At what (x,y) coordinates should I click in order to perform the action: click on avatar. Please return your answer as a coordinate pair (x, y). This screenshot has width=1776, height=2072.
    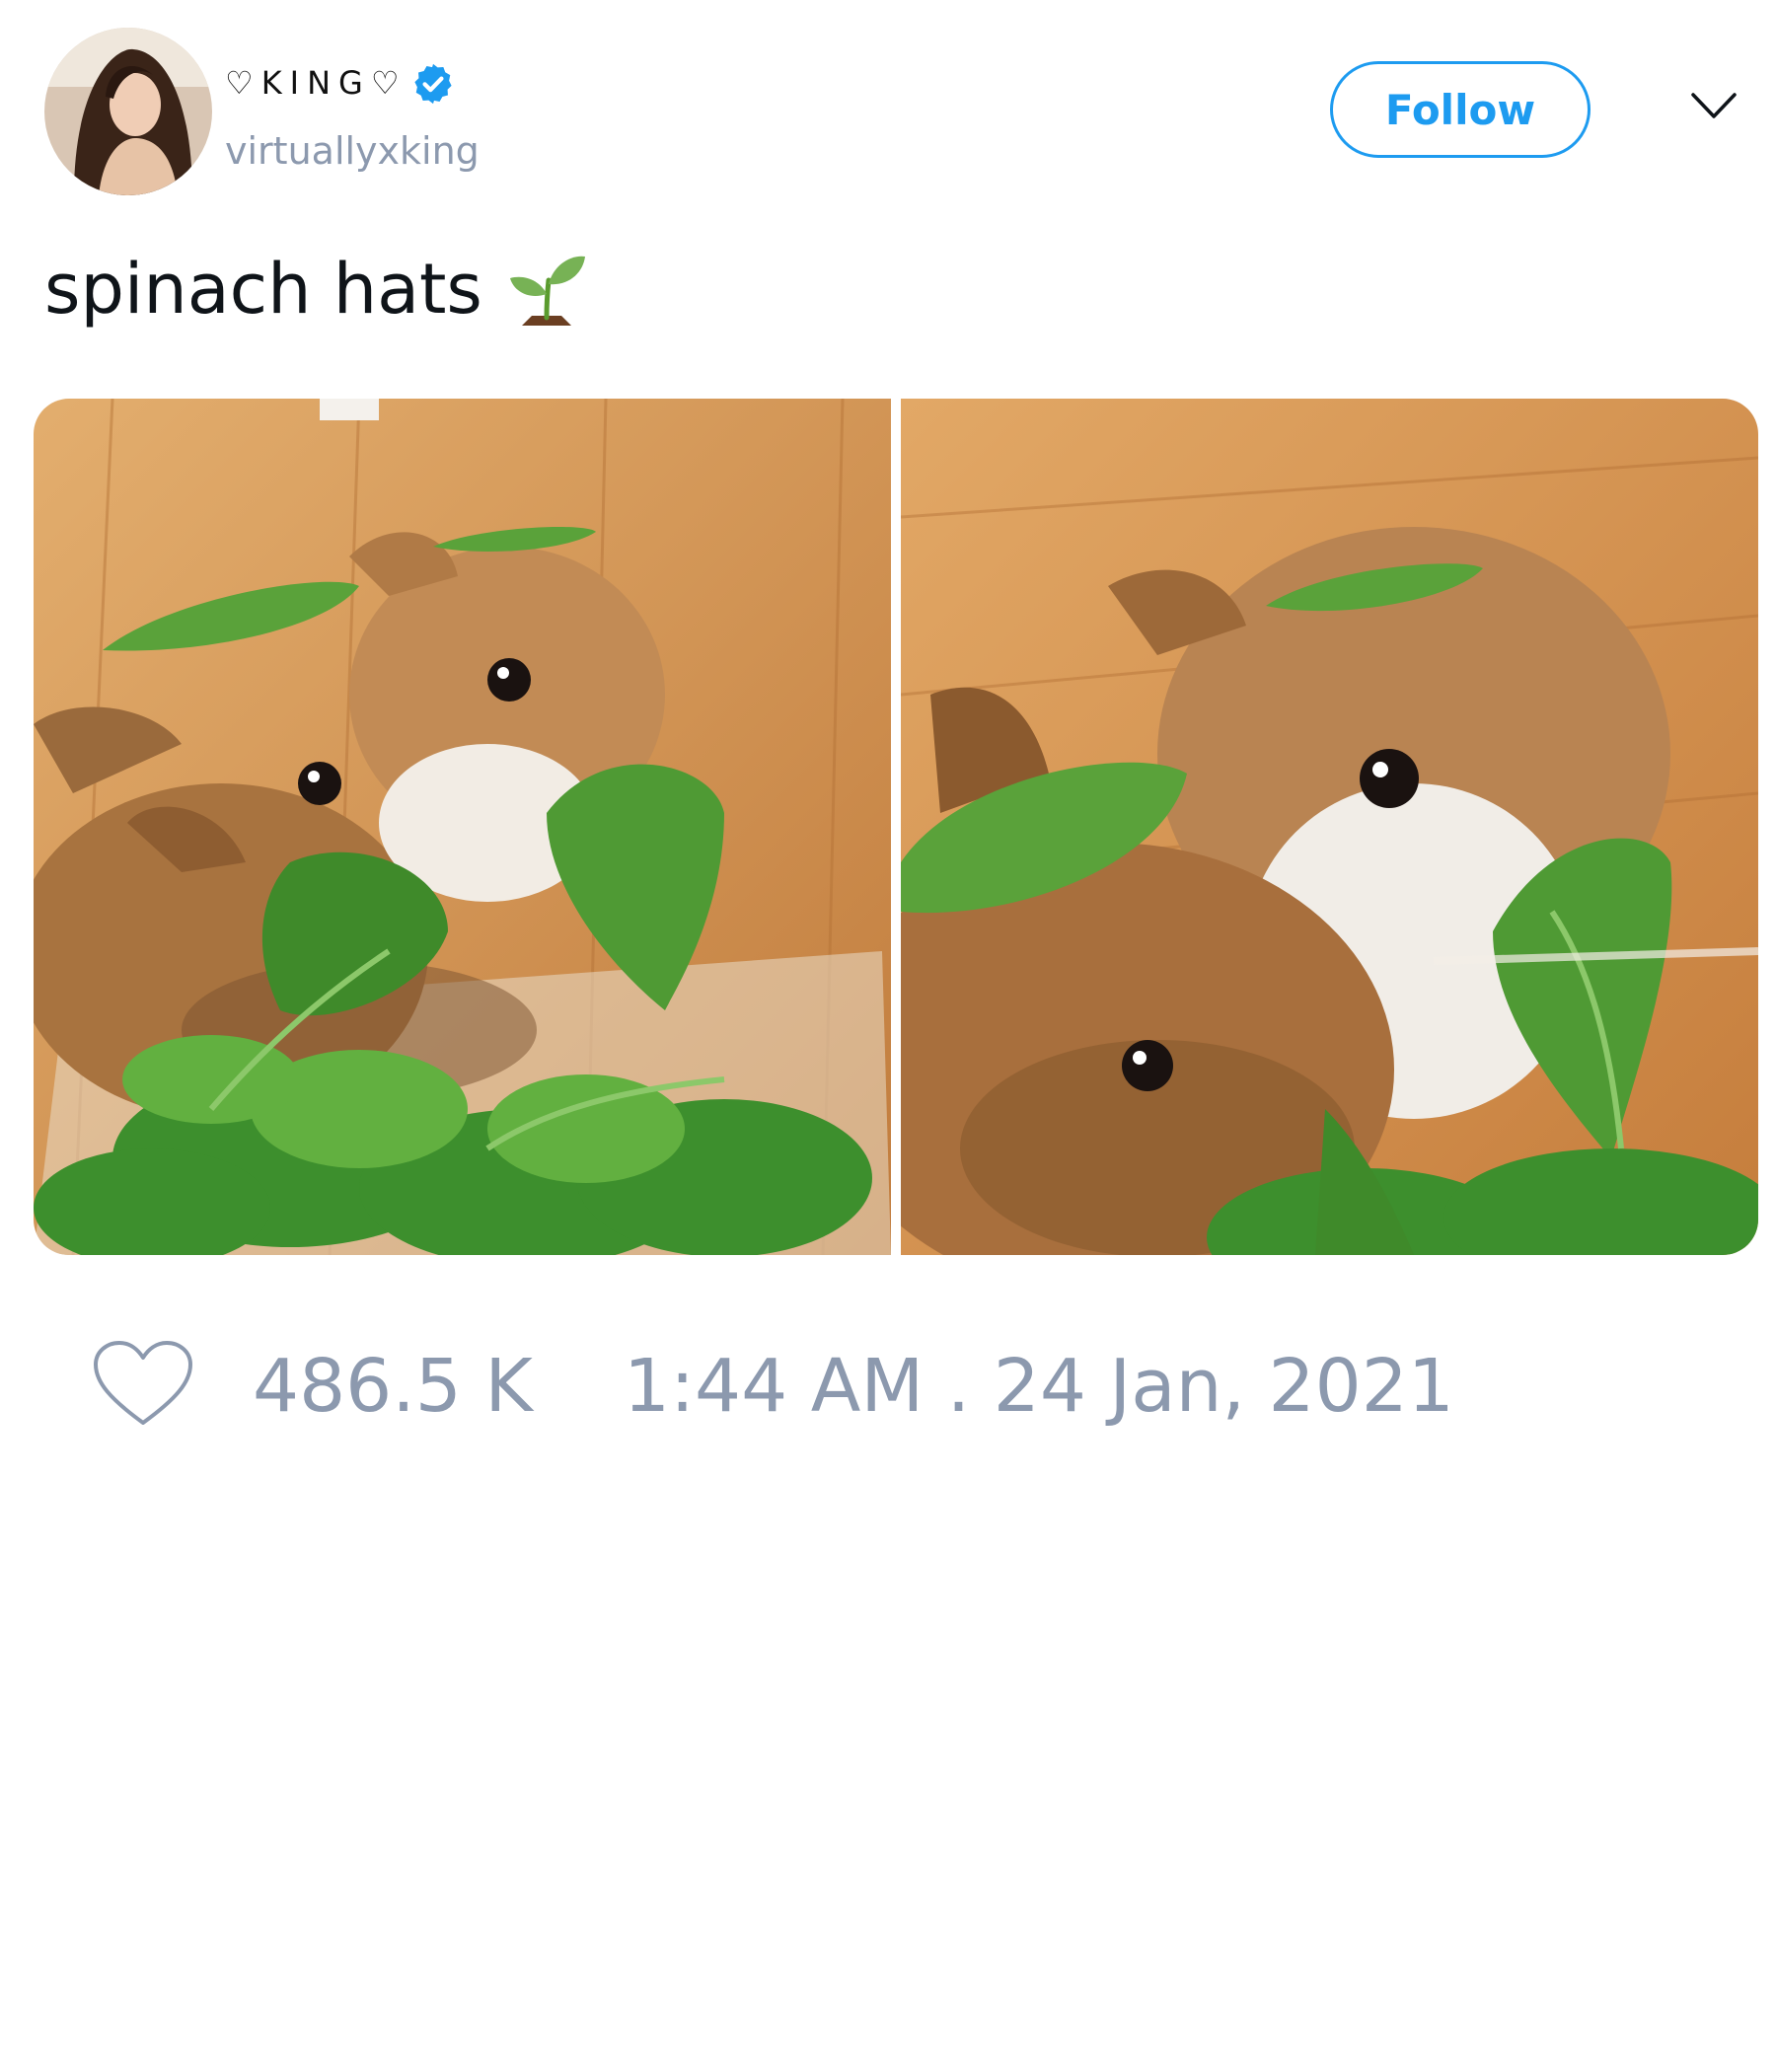
    Looking at the image, I should click on (128, 112).